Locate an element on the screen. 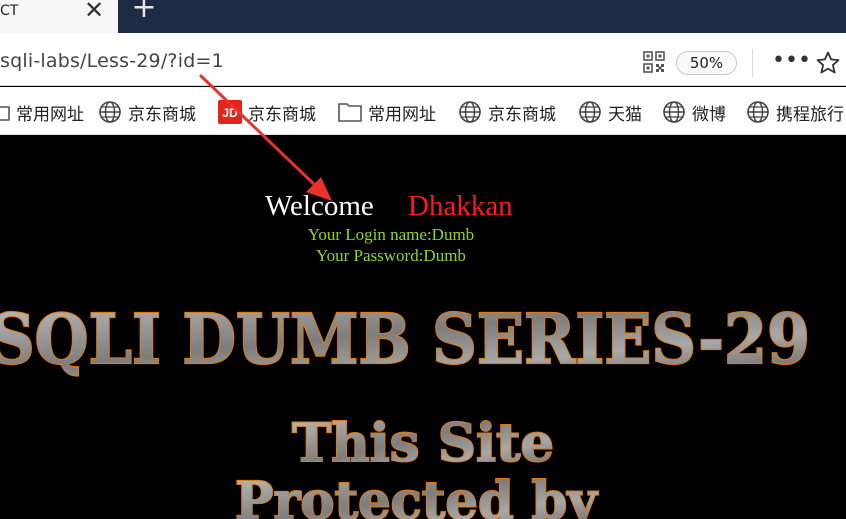 The image size is (846, 519). bookmark-item: JD 京东商城 is located at coordinates (267, 112).